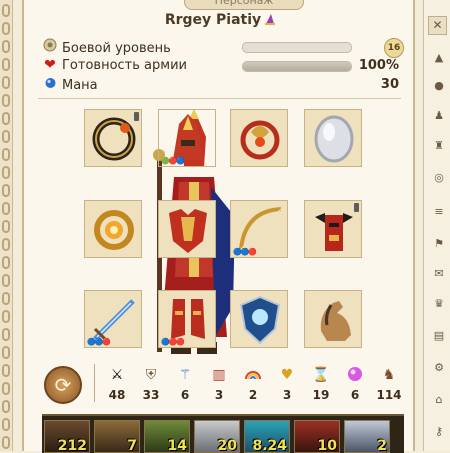 The height and width of the screenshot is (453, 450). What do you see at coordinates (151, 375) in the screenshot?
I see `shield-icon: ⛨` at bounding box center [151, 375].